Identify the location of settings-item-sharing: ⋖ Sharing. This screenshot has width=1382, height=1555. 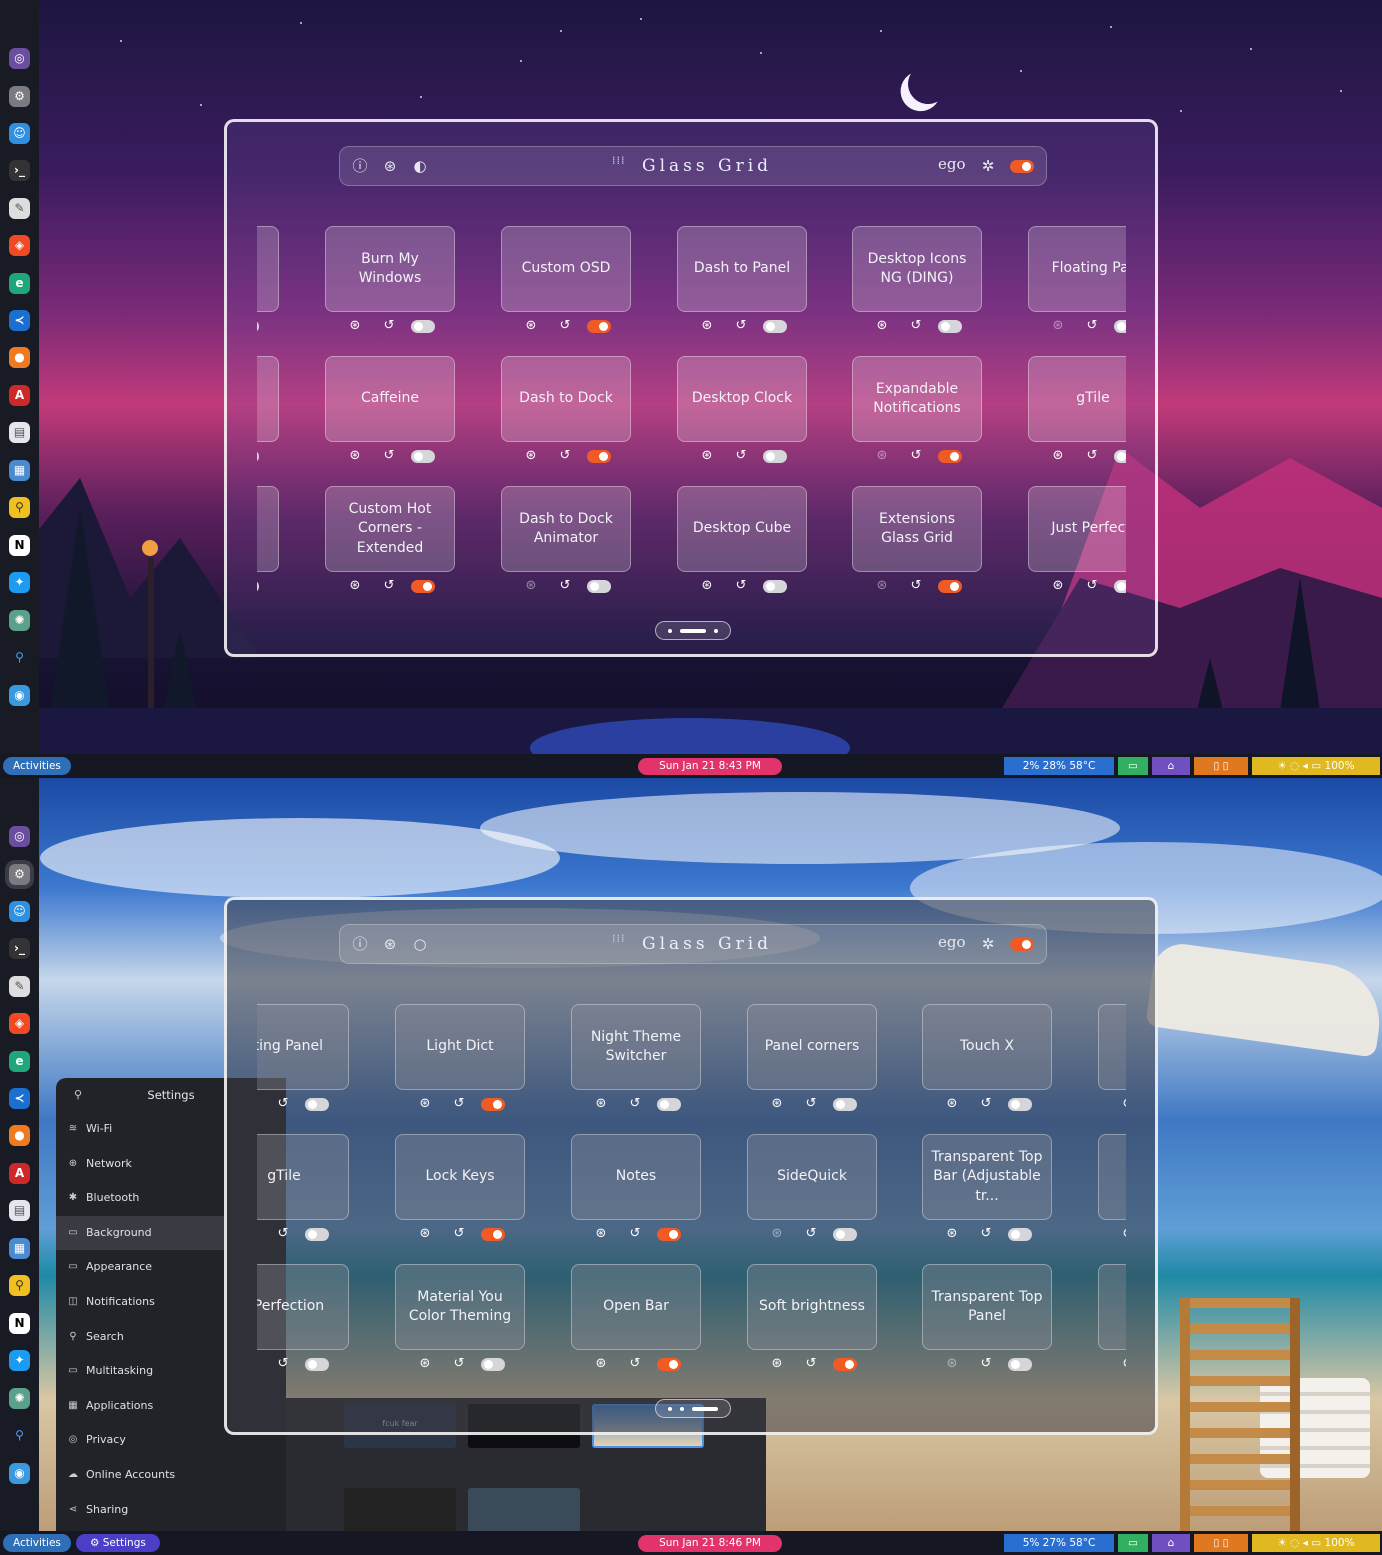
(141, 1510).